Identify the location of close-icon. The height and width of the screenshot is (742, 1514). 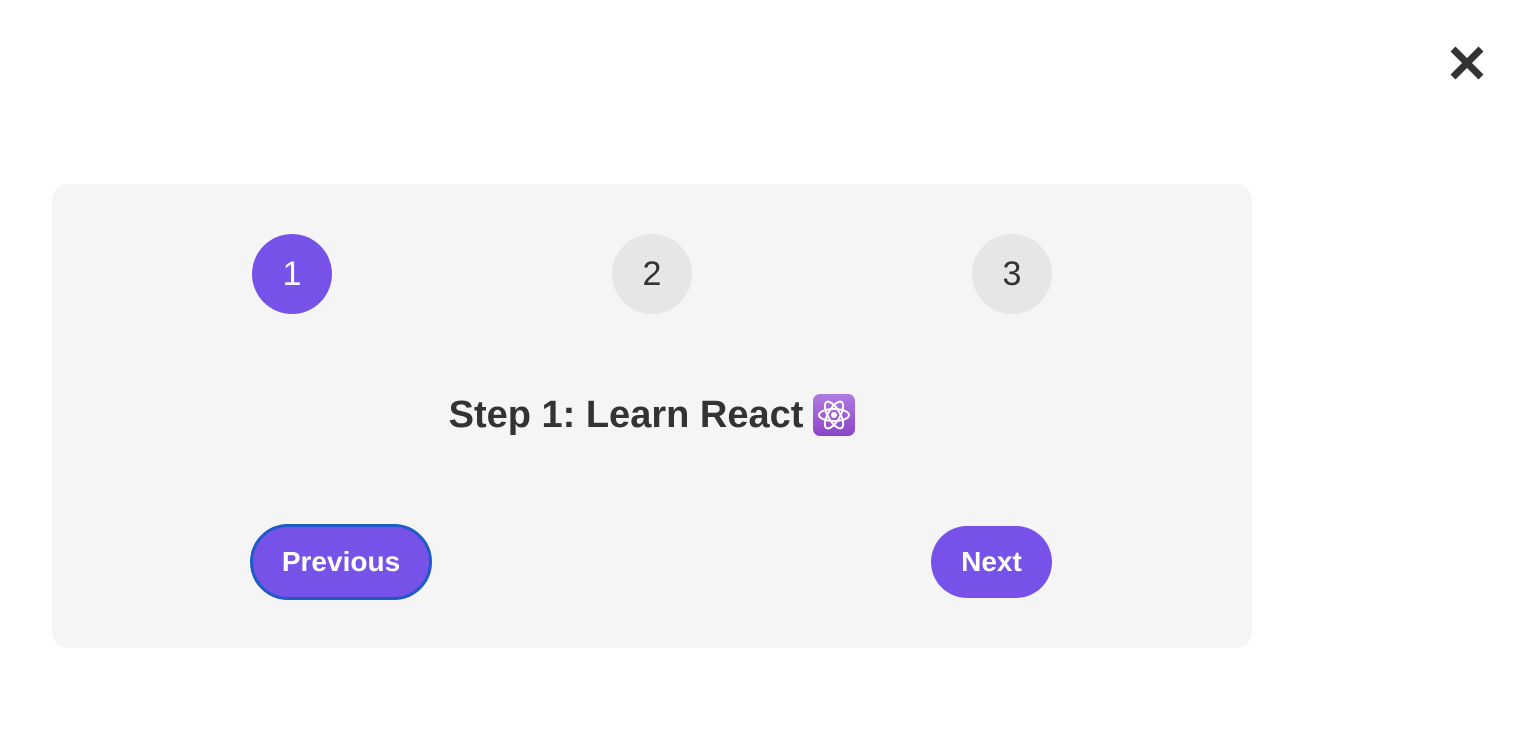
(1467, 63).